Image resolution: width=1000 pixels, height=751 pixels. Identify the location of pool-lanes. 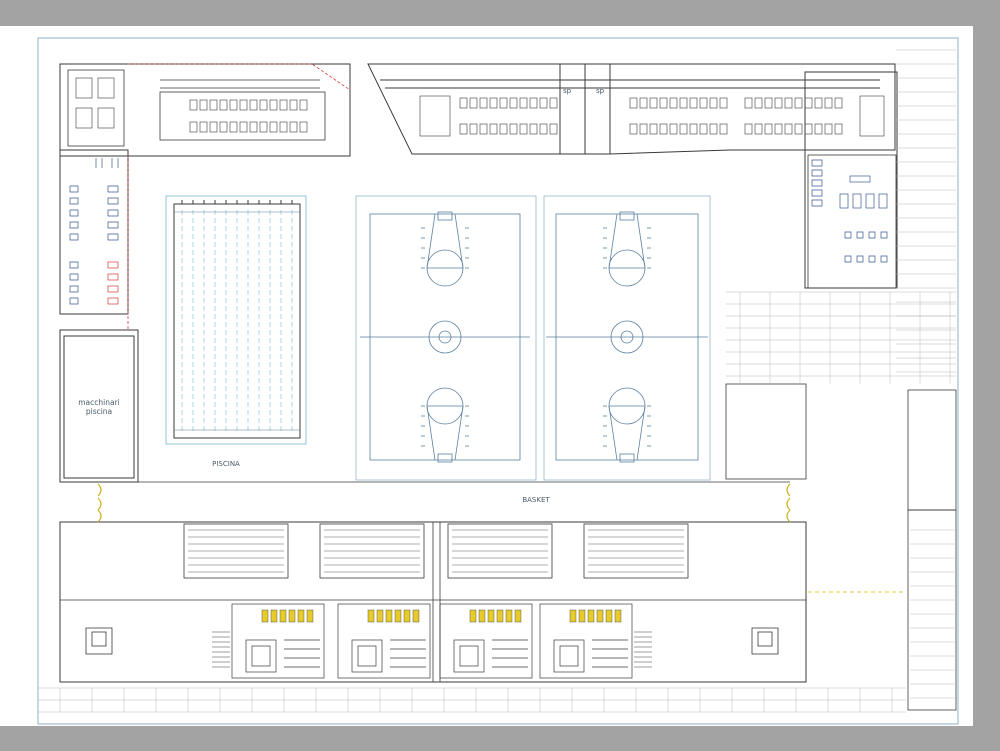
(237, 316).